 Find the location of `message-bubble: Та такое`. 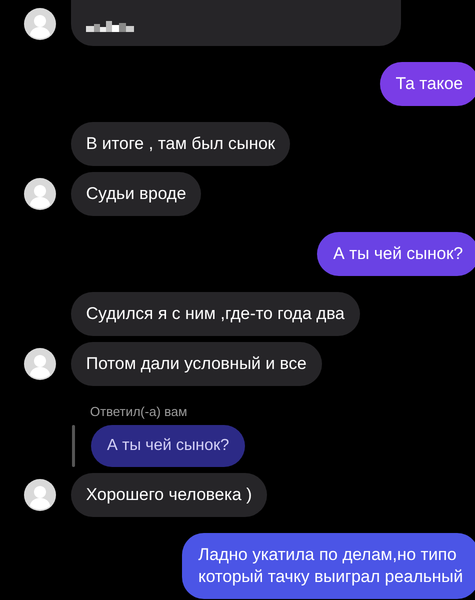

message-bubble: Та такое is located at coordinates (427, 84).